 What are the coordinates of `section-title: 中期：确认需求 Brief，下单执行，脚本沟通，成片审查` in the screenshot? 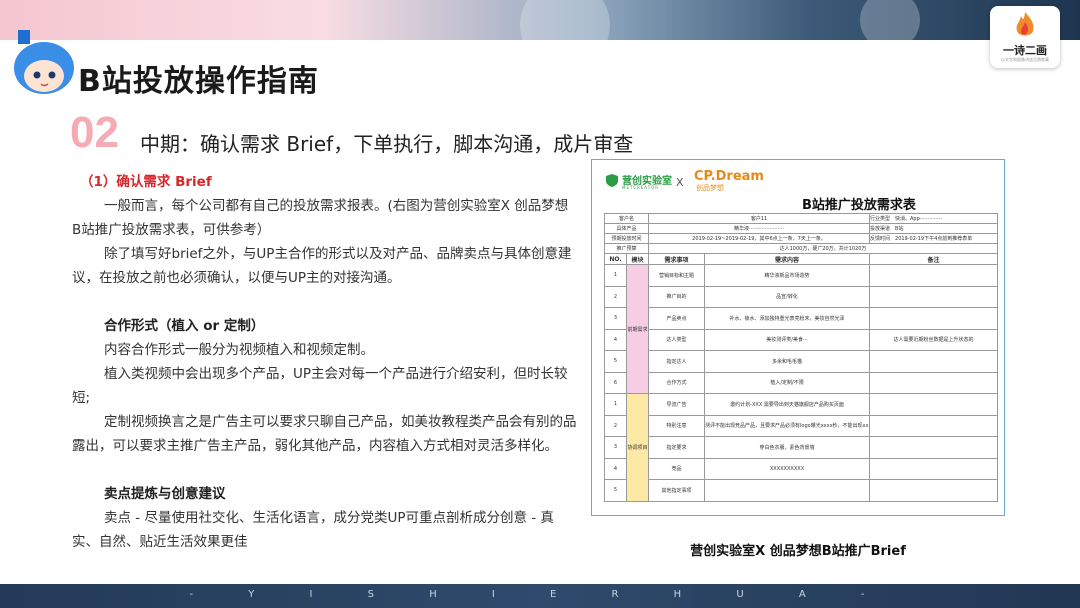 It's located at (387, 144).